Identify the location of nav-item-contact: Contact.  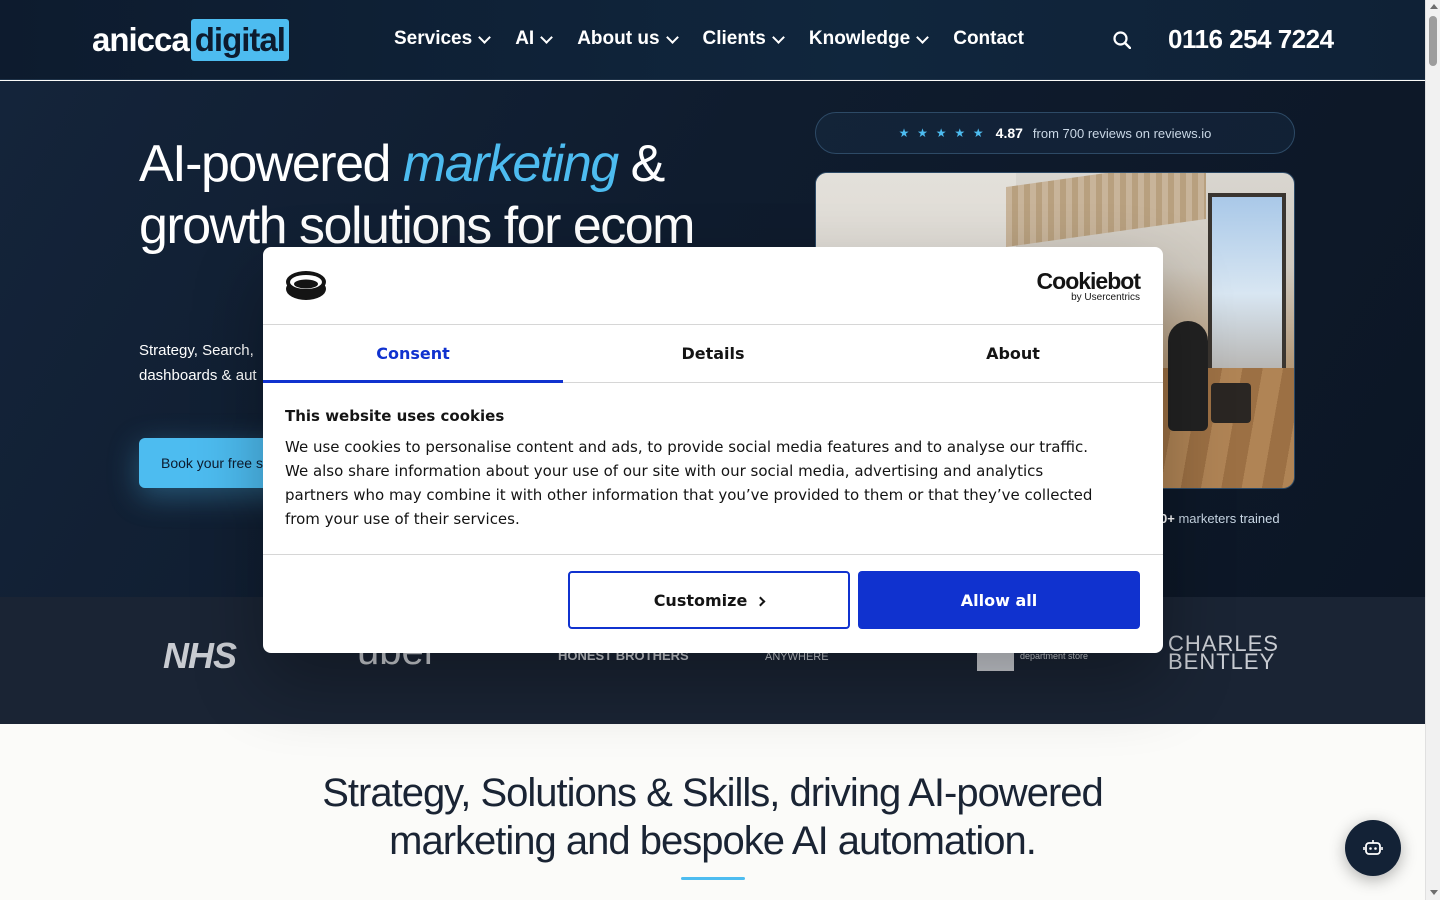
(988, 39).